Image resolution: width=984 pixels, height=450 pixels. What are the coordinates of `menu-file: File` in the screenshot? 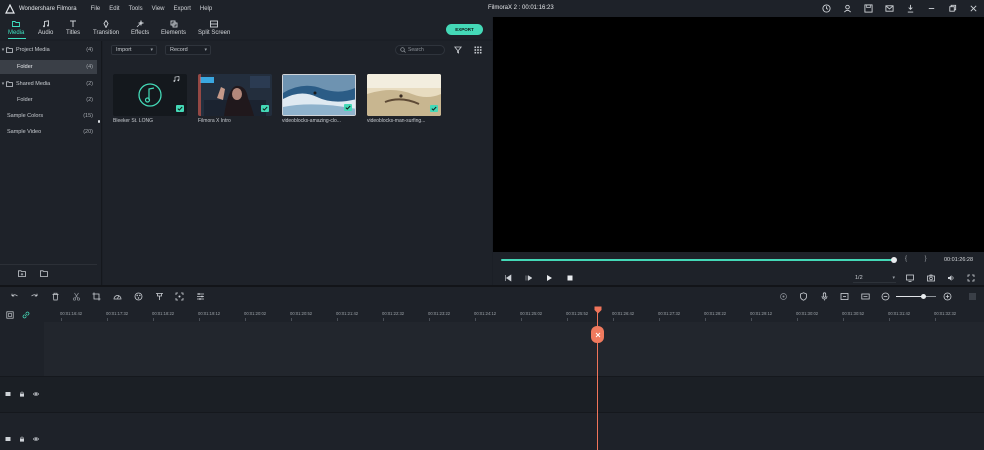 It's located at (96, 9).